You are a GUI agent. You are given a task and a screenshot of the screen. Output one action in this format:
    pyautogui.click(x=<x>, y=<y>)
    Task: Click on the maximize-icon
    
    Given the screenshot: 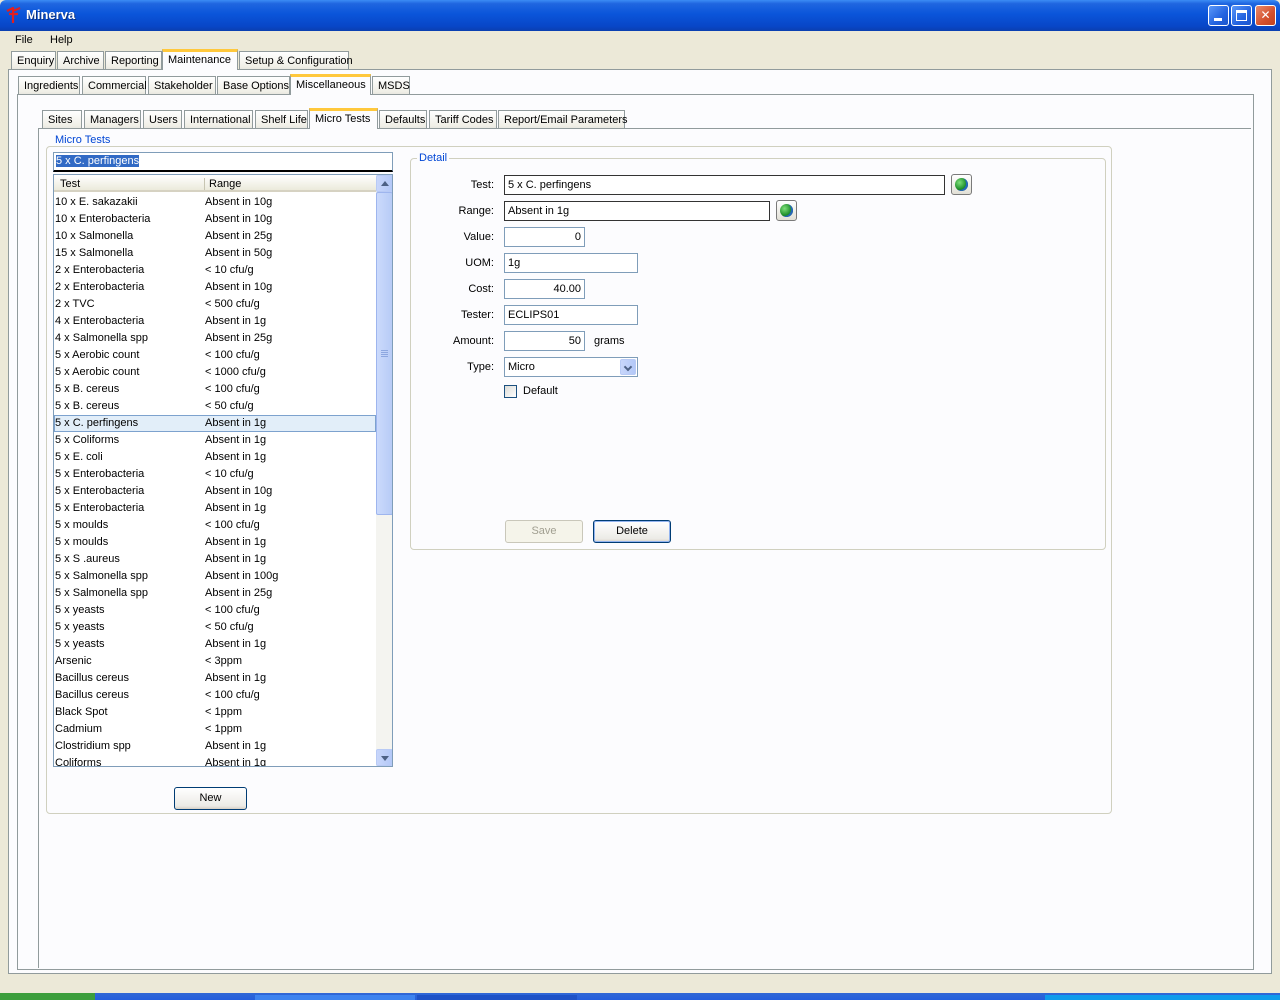 What is the action you would take?
    pyautogui.click(x=1241, y=15)
    